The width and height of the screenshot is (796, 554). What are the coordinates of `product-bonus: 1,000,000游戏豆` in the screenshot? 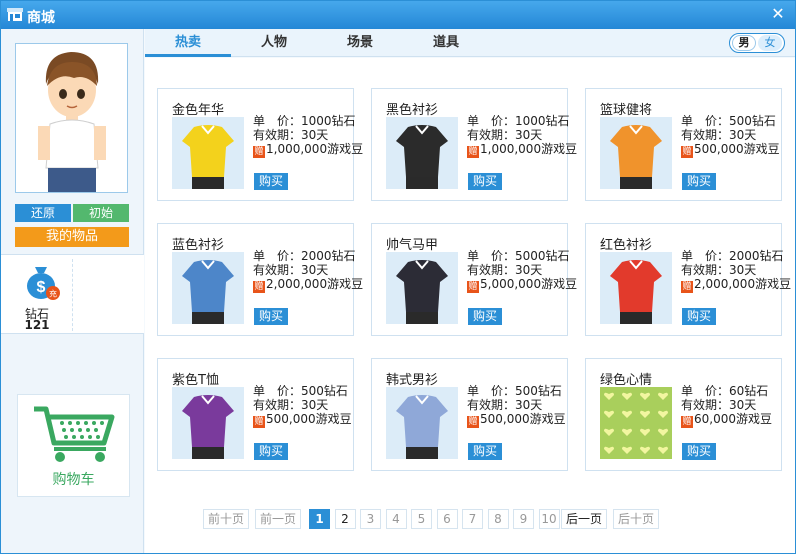 It's located at (529, 149).